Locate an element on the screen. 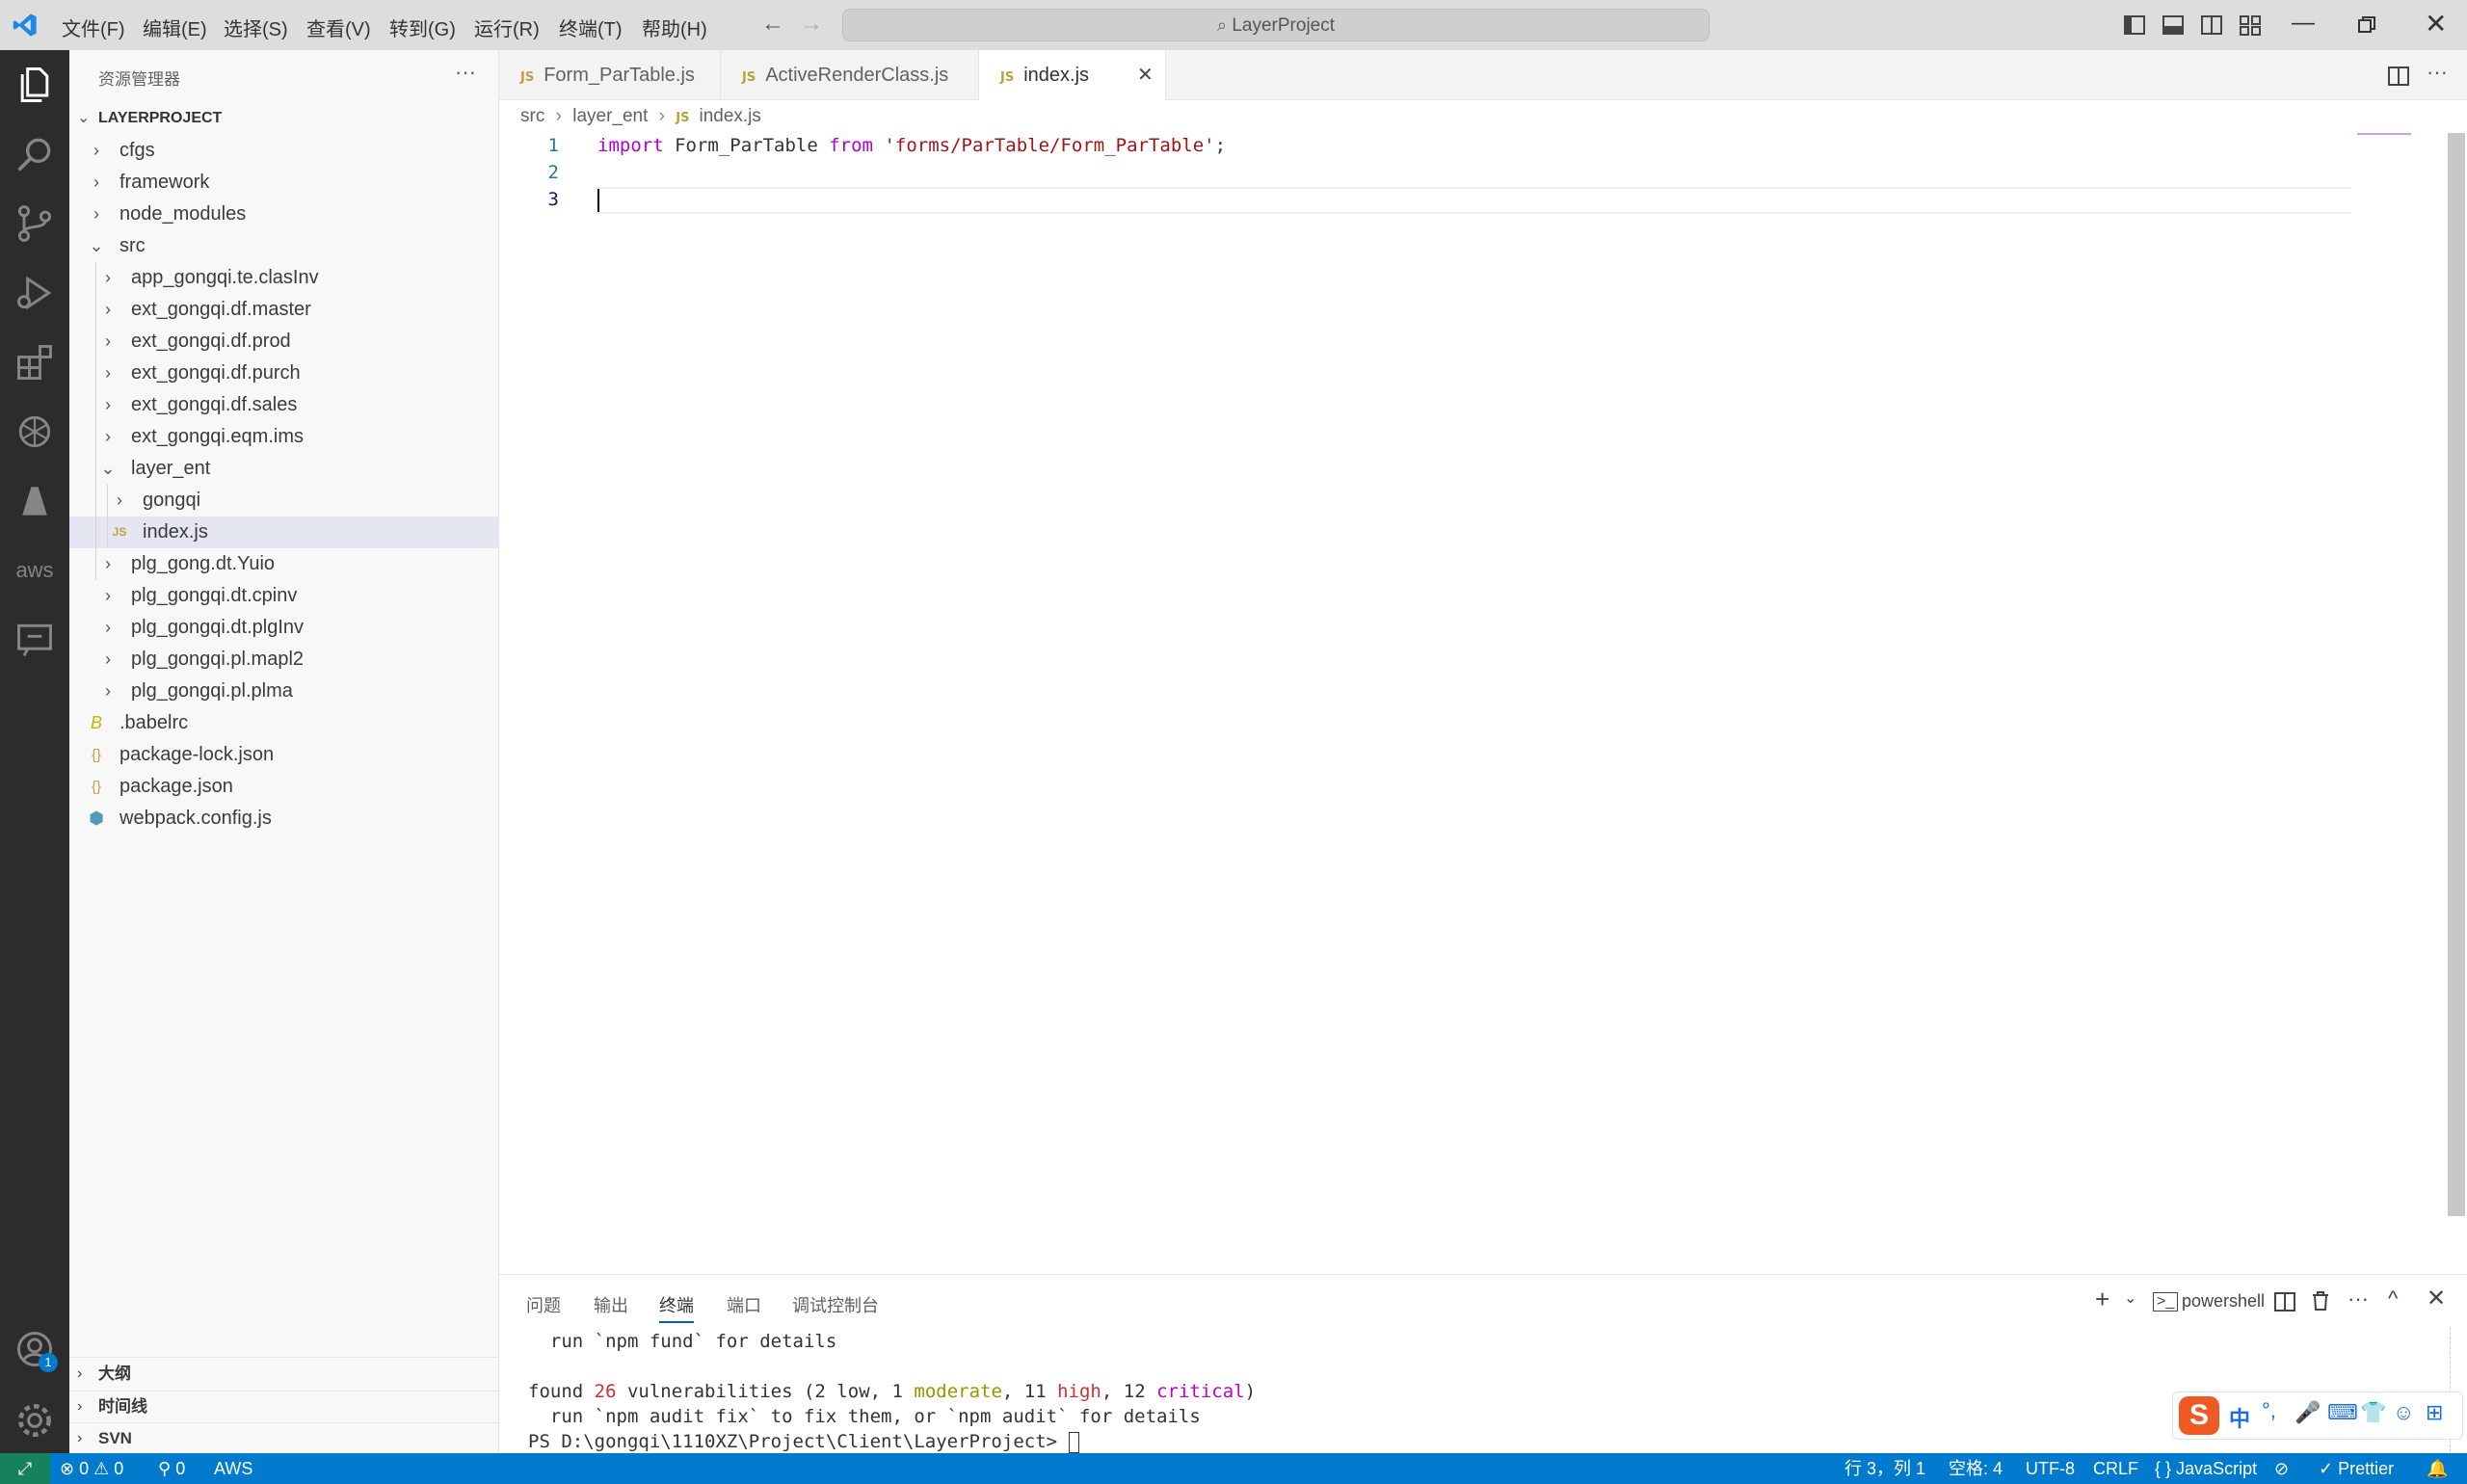 The image size is (2467, 1484). toolbox-icon: ⊞ is located at coordinates (2434, 1412).